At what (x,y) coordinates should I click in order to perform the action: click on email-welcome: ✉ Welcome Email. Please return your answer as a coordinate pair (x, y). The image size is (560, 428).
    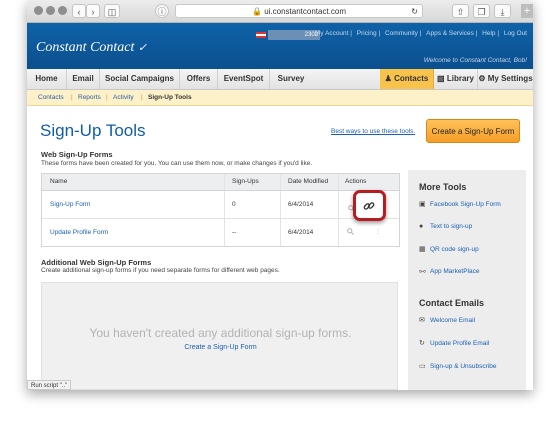
    Looking at the image, I should click on (447, 320).